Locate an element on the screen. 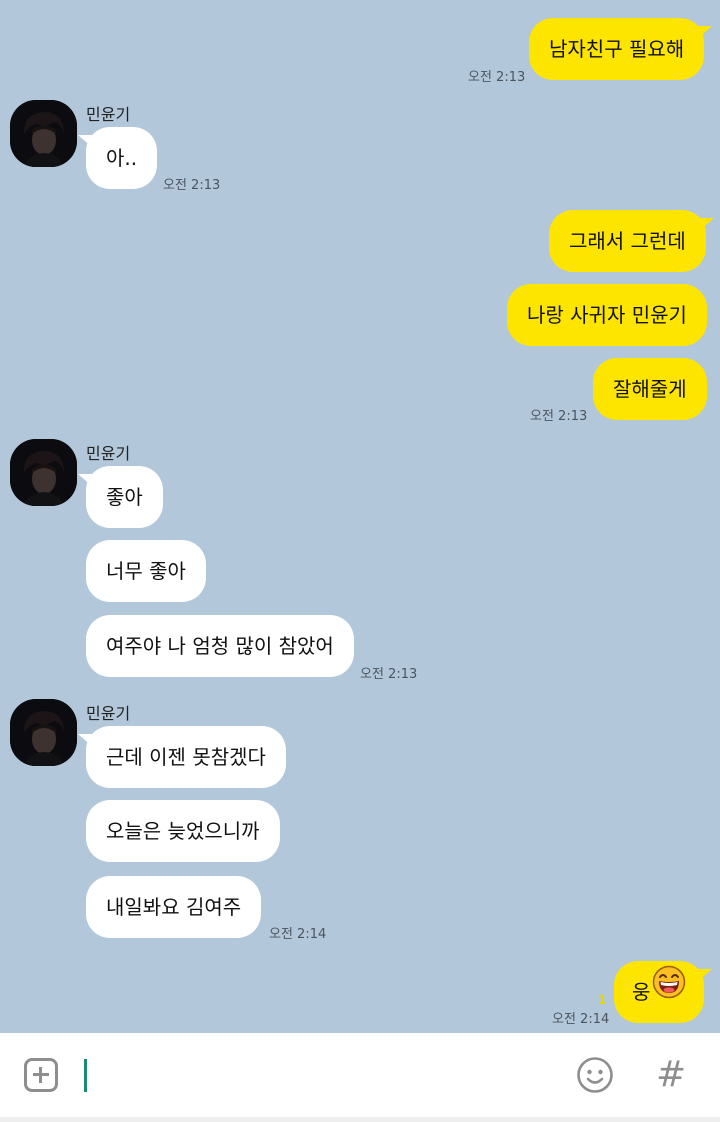 The height and width of the screenshot is (1122, 720). my-message-bubble: 남자친구 필요해 is located at coordinates (621, 49).